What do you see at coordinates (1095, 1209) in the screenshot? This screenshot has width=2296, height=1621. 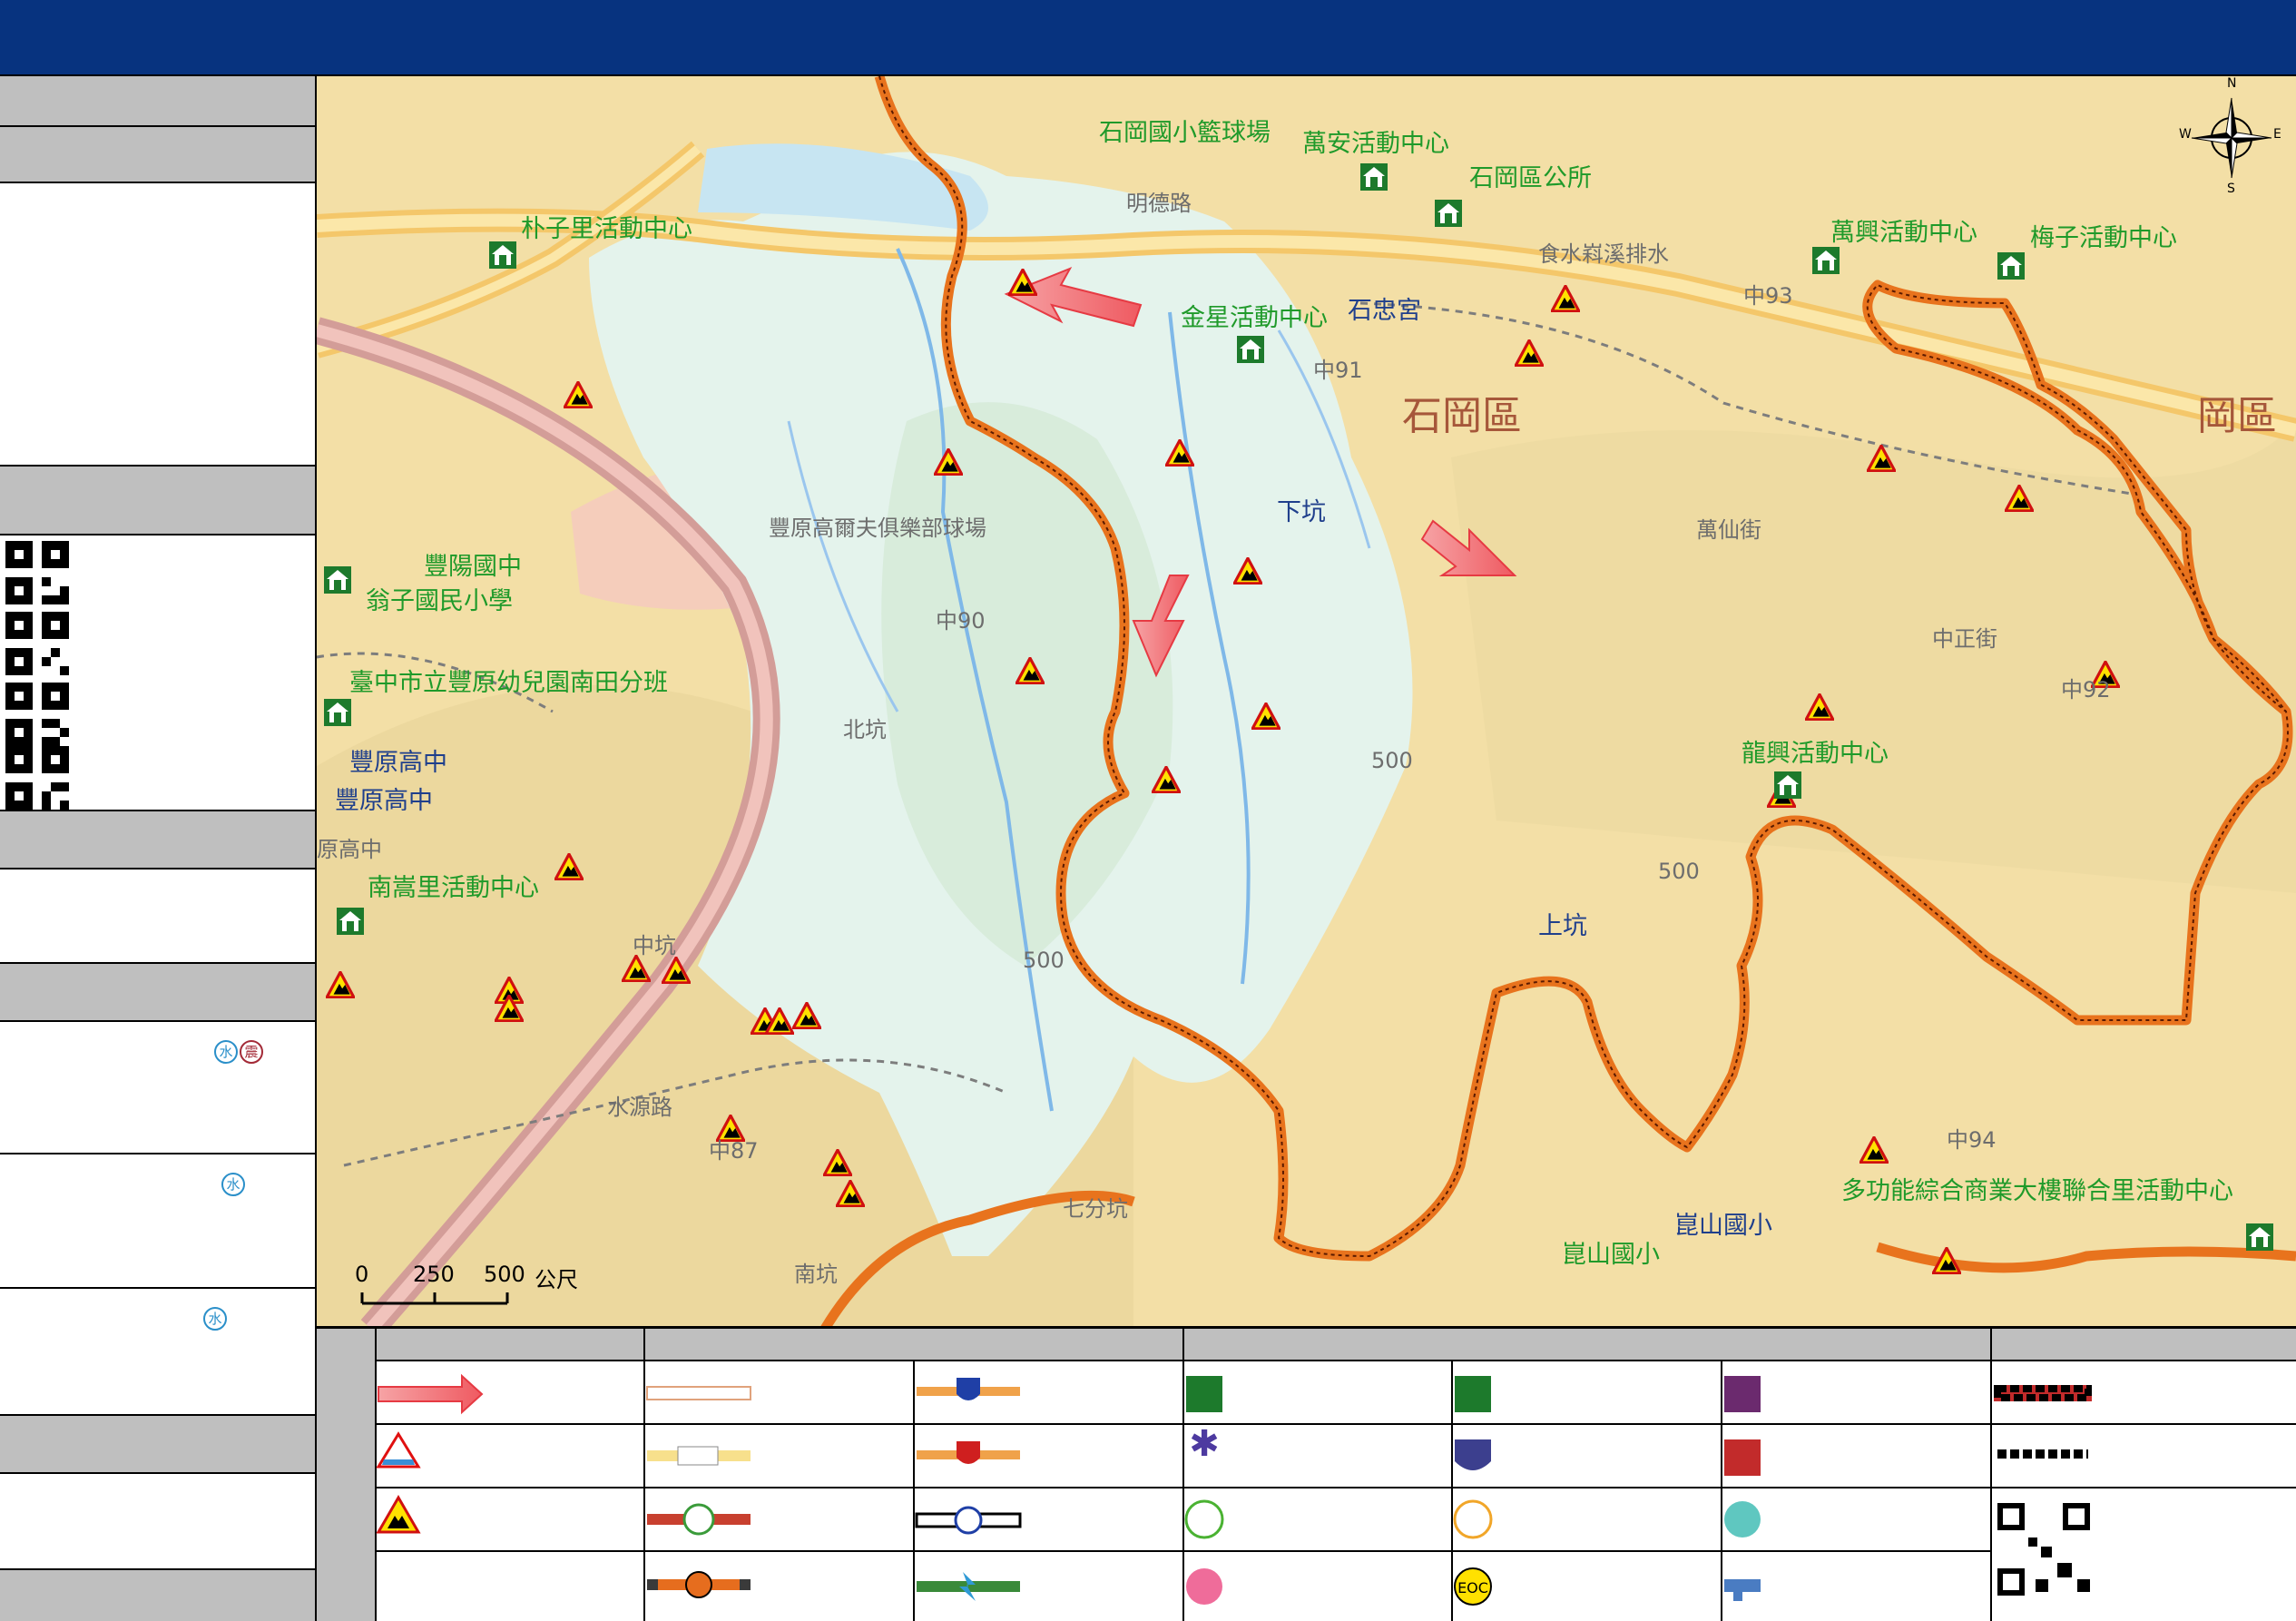 I see `place-label: 七分坑` at bounding box center [1095, 1209].